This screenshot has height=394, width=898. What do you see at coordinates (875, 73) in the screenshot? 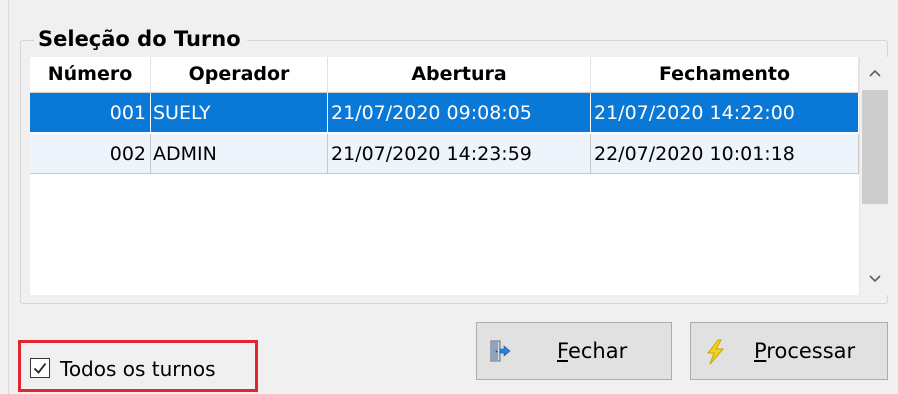
I see `chevron-up-icon` at bounding box center [875, 73].